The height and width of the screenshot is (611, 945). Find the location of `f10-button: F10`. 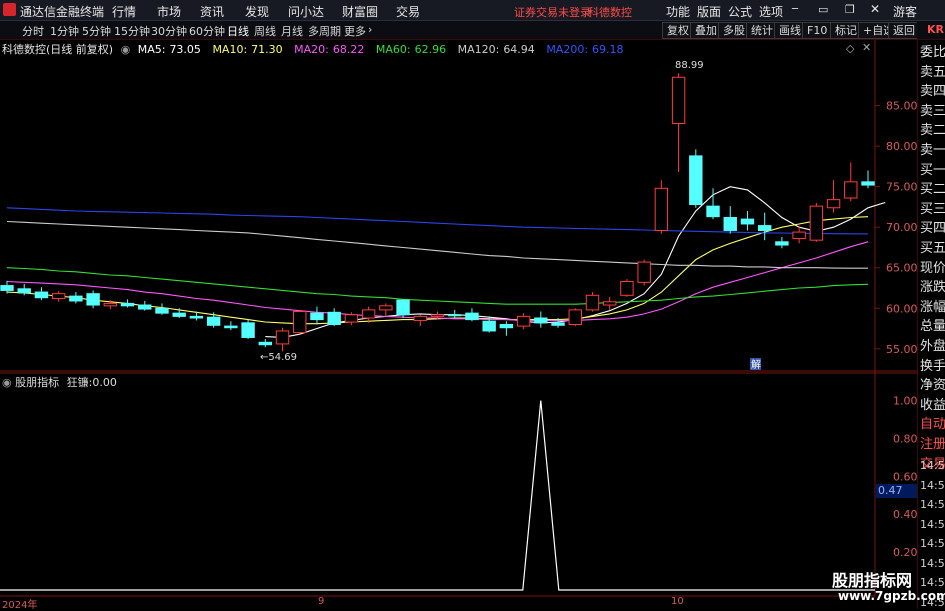

f10-button: F10 is located at coordinates (817, 30).